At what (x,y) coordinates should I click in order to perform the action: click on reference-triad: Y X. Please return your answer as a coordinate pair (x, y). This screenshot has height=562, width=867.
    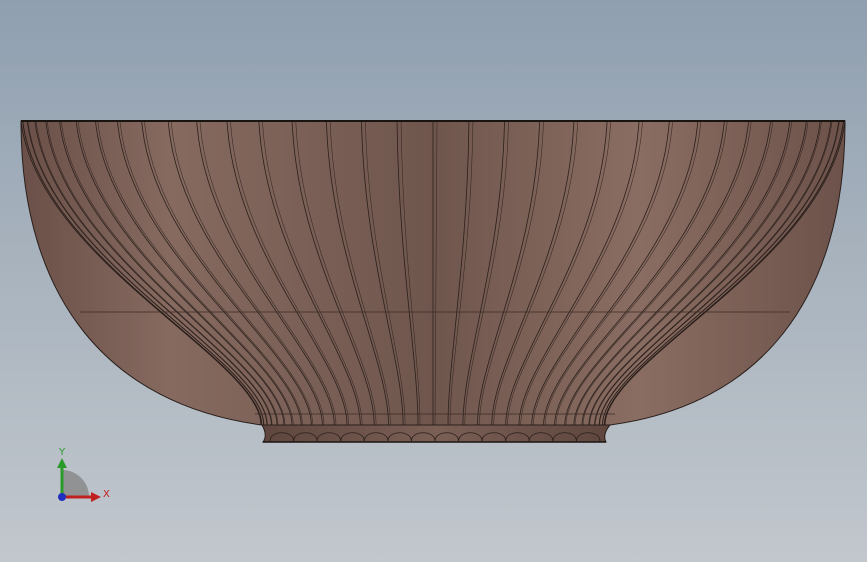
    Looking at the image, I should click on (83, 474).